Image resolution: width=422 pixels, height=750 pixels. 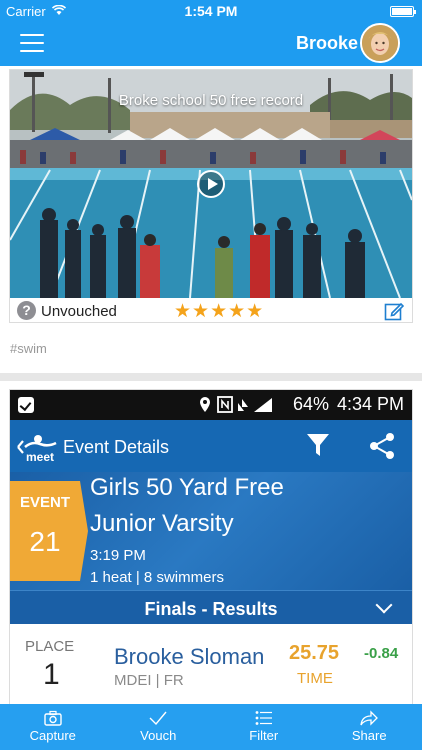 I want to click on event-time: 3:19 PM, so click(x=118, y=555).